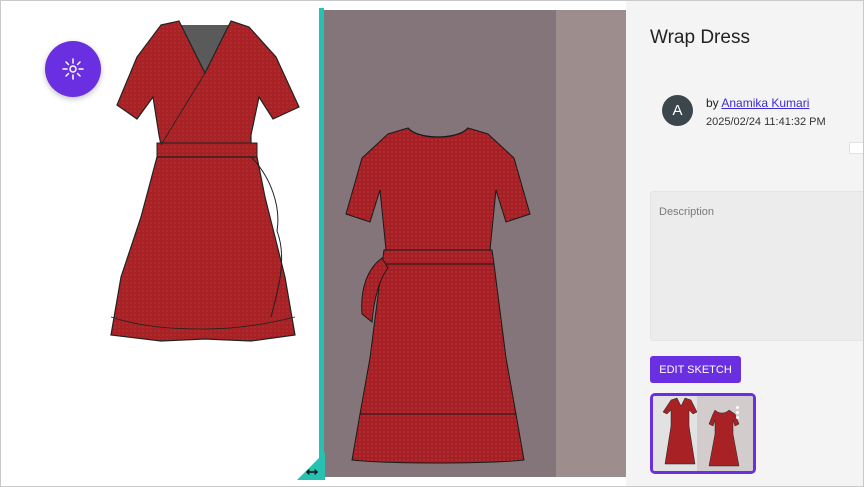  What do you see at coordinates (766, 122) in the screenshot?
I see `created-date: 2025/02/24 11:41:32 PM` at bounding box center [766, 122].